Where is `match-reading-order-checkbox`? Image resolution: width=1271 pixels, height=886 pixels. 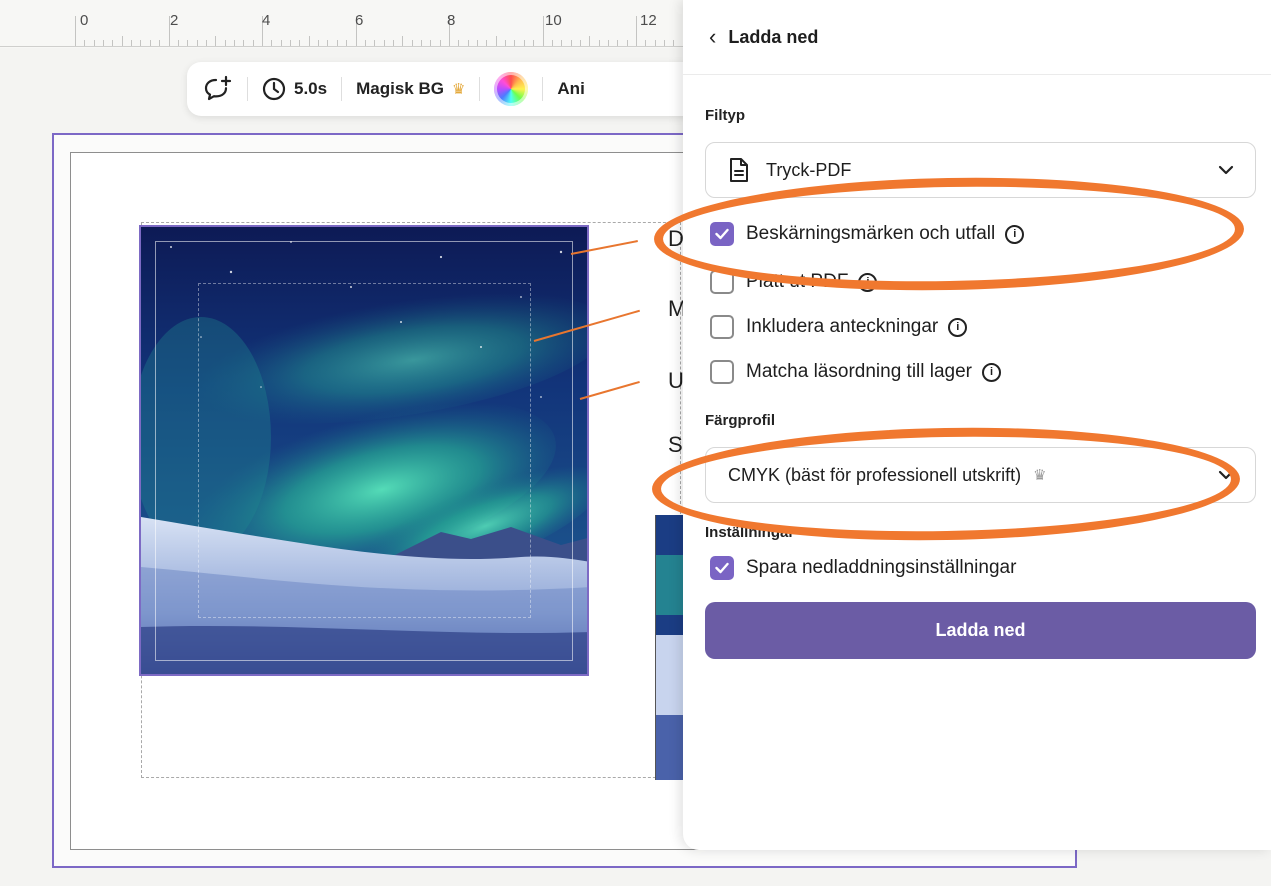 match-reading-order-checkbox is located at coordinates (722, 372).